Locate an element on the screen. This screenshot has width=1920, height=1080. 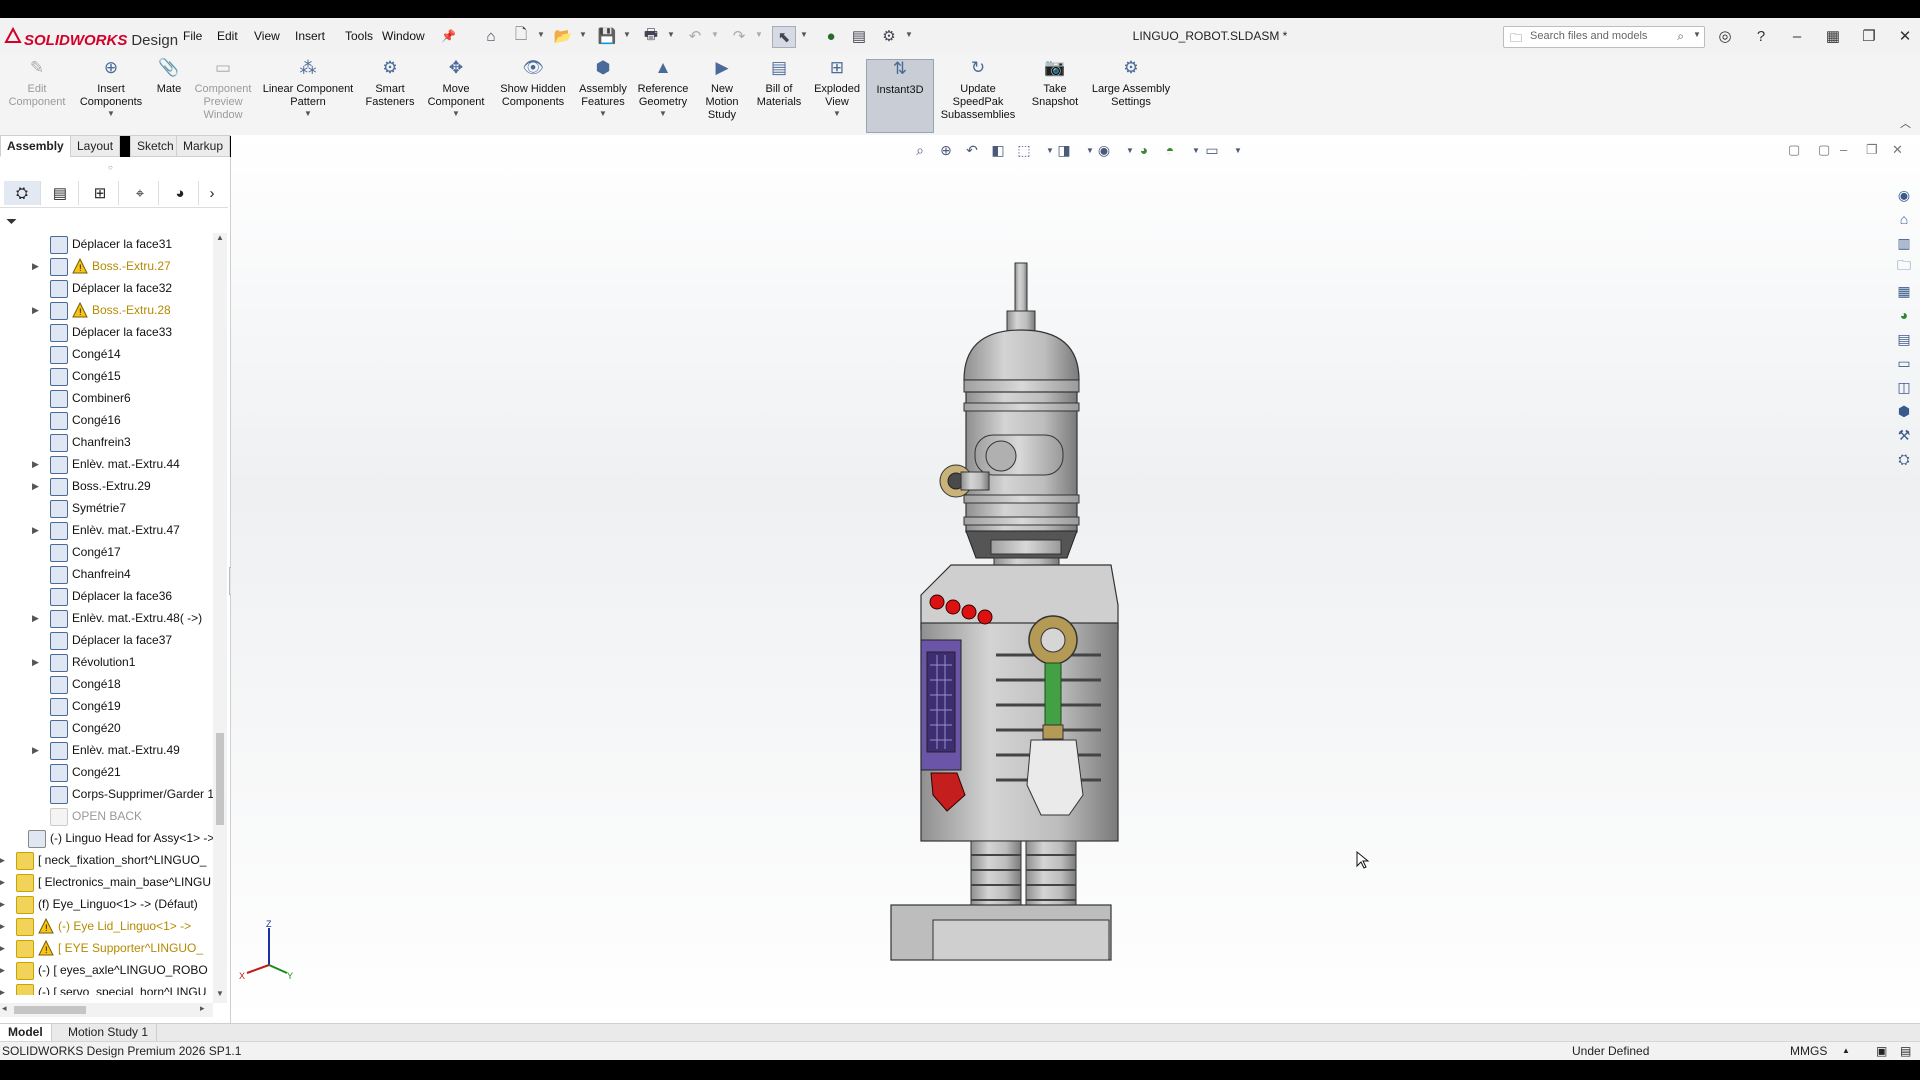
redo-dropdown-icon: ▼ is located at coordinates (759, 34).